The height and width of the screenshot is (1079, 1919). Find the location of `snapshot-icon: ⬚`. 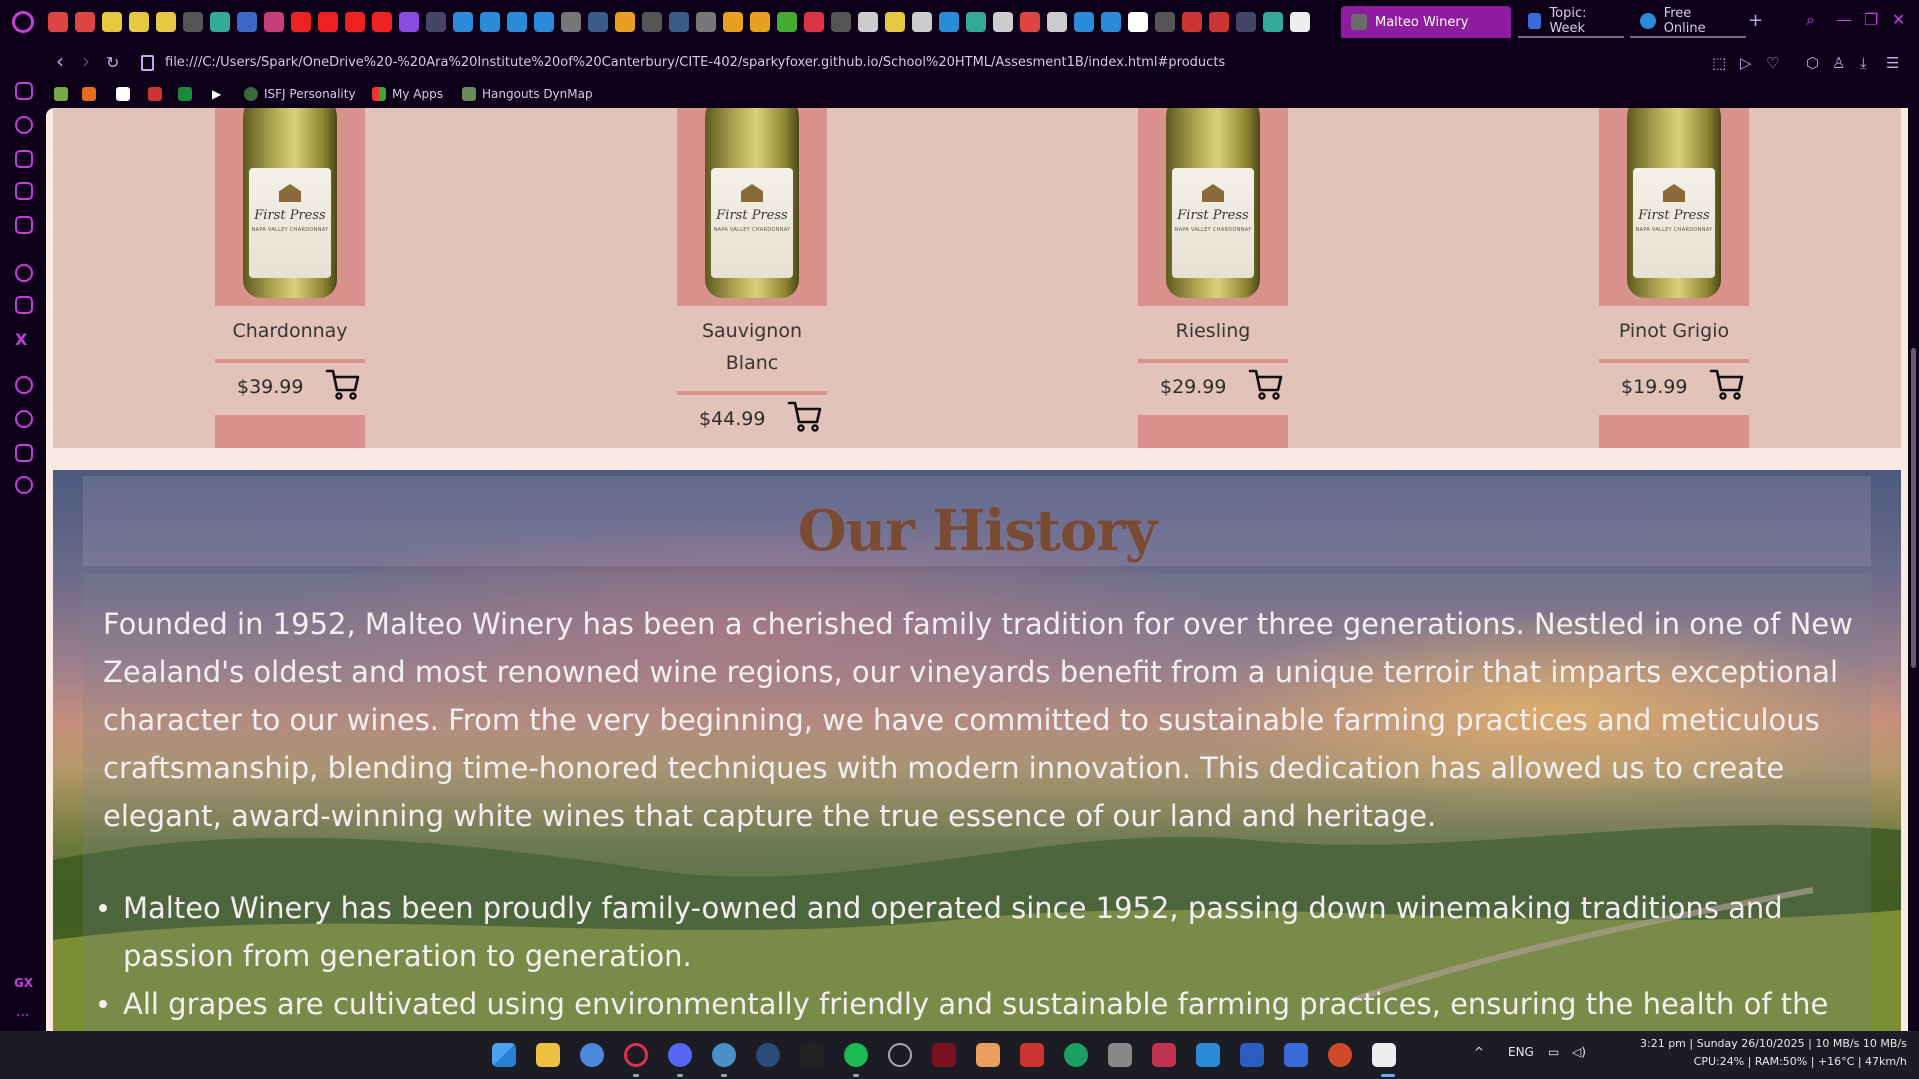

snapshot-icon: ⬚ is located at coordinates (1719, 63).